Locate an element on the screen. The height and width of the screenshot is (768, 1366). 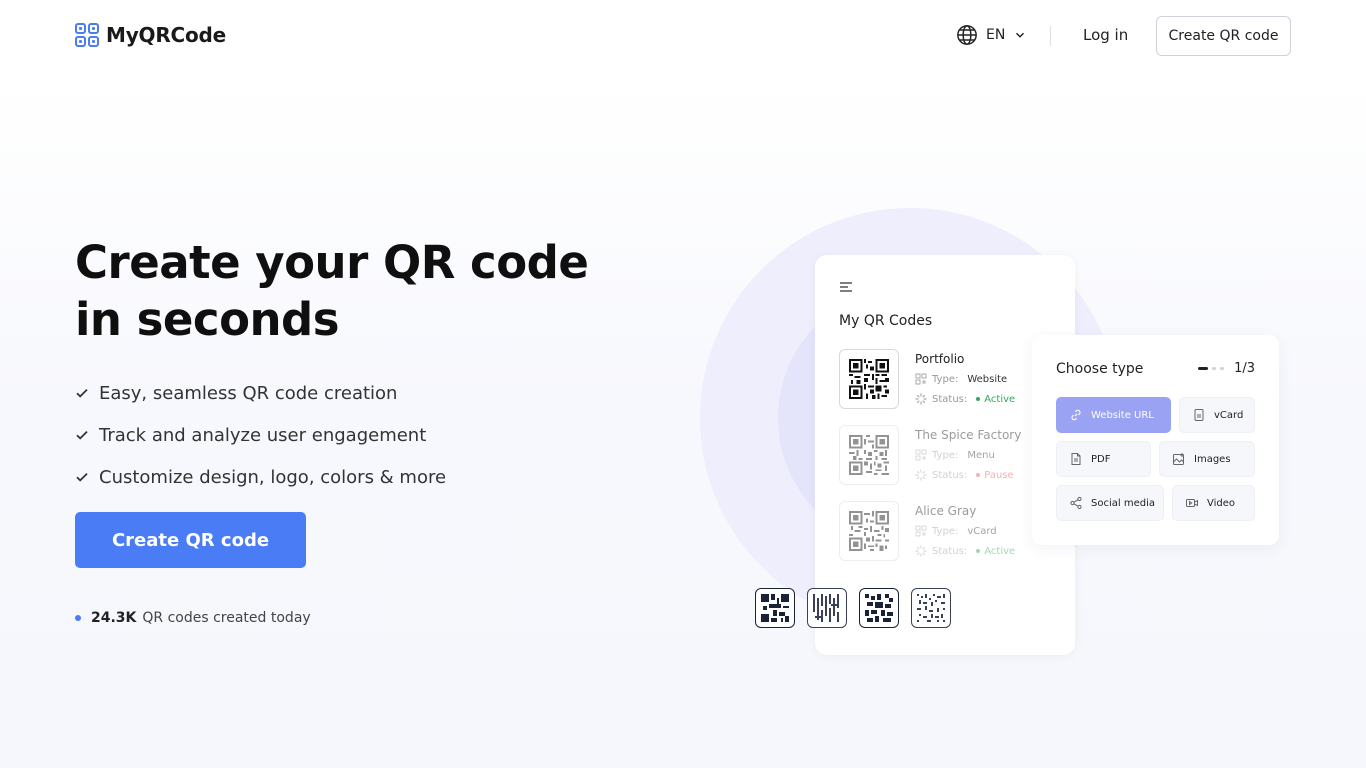
type-option-social-media: Social media is located at coordinates (1110, 503).